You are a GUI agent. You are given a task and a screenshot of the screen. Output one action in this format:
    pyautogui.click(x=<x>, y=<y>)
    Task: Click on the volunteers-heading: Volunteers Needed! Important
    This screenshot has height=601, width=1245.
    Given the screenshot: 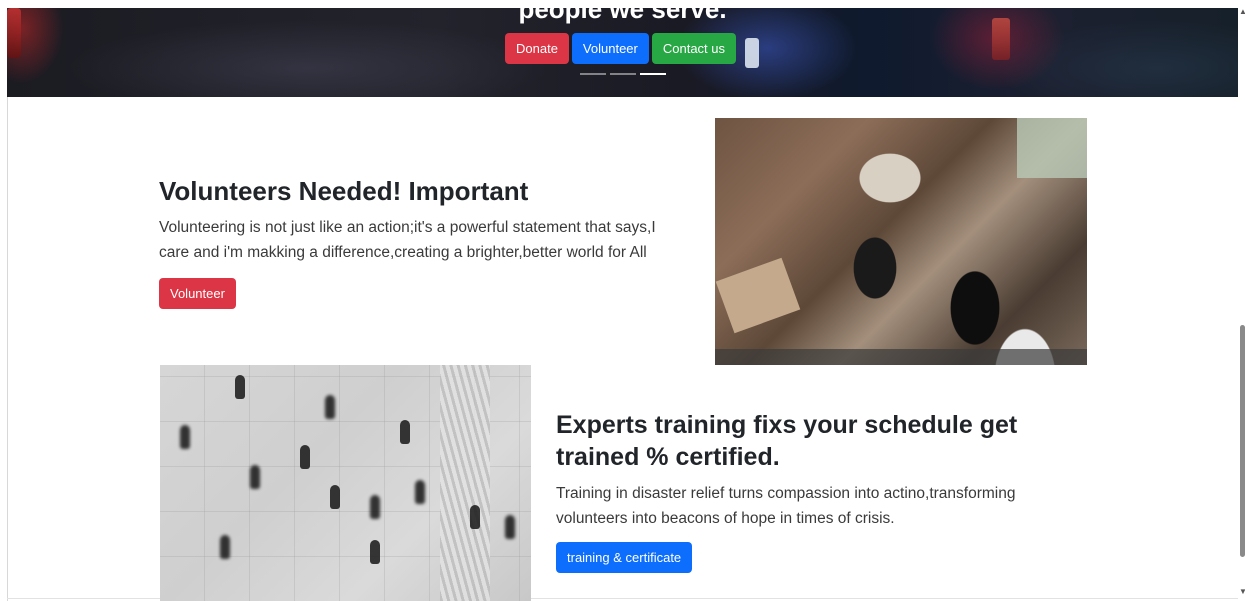 What is the action you would take?
    pyautogui.click(x=344, y=191)
    